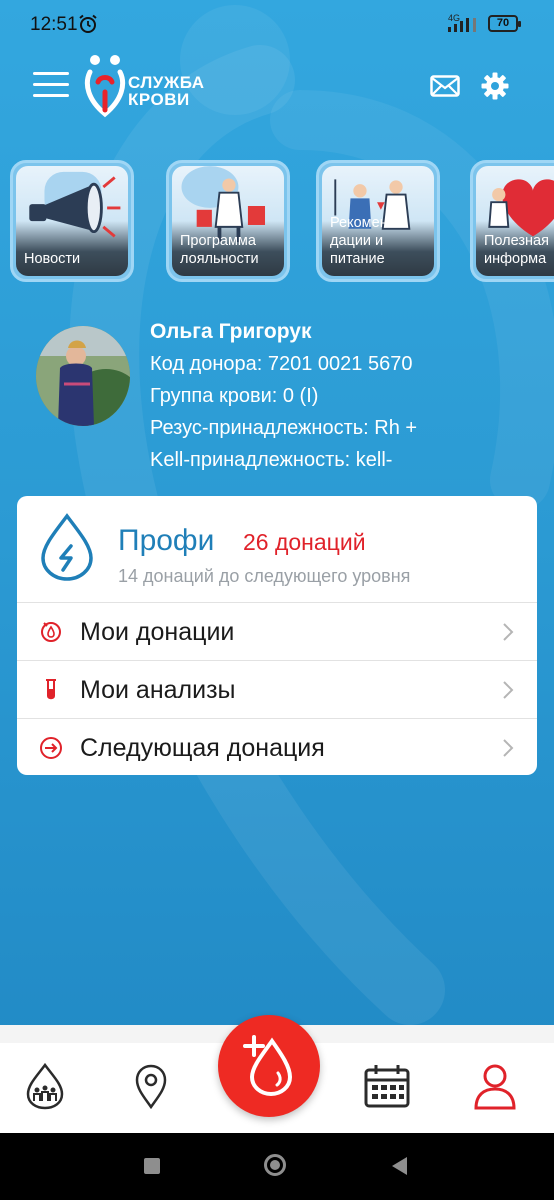  Describe the element at coordinates (234, 396) in the screenshot. I see `blood-group: Группа крови: 0 (I)` at that location.